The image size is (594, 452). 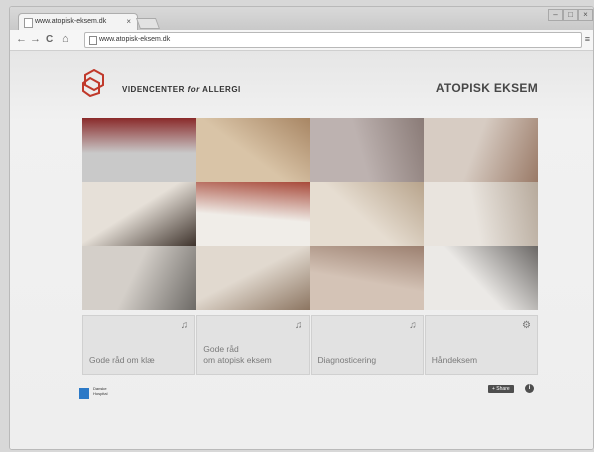 I want to click on topic-box-eczema-advice: ♫ Gode råd om atopisk eksem, so click(x=253, y=345).